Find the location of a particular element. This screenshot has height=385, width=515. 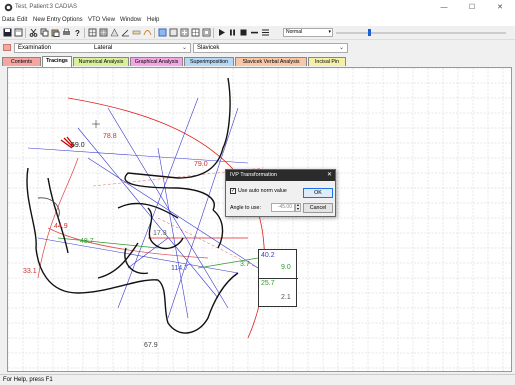

examination-select: Examination ⌄ is located at coordinates (58, 48).